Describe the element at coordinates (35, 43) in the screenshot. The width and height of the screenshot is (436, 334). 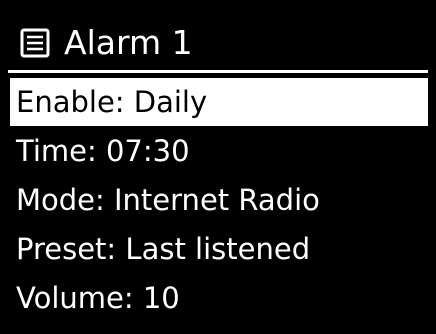
I see `menu-list-icon` at that location.